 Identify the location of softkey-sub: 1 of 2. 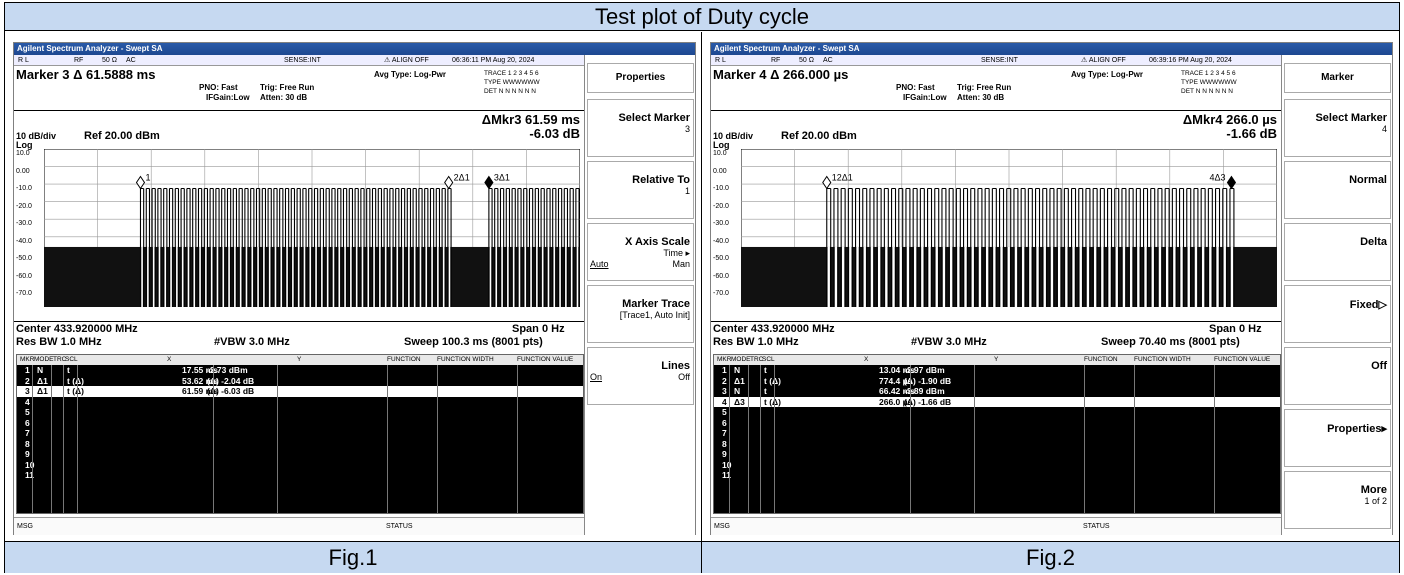
(1375, 501).